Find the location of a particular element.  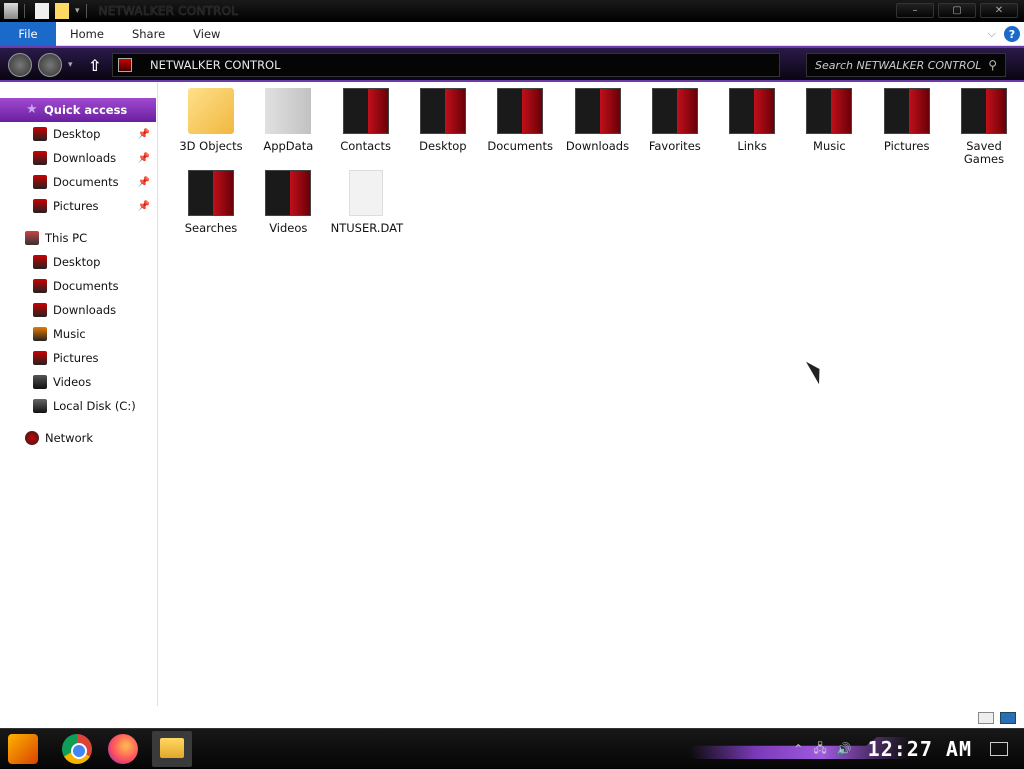

file-item: Links is located at coordinates (752, 120).